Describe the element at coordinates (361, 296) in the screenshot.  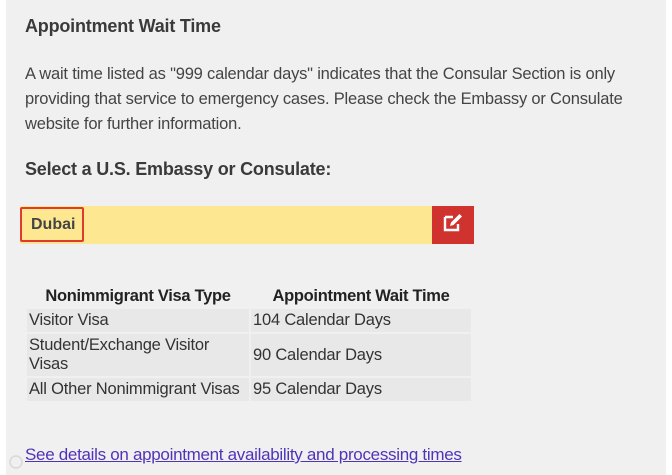
I see `column-header-wait-time: Appointment Wait Time` at that location.